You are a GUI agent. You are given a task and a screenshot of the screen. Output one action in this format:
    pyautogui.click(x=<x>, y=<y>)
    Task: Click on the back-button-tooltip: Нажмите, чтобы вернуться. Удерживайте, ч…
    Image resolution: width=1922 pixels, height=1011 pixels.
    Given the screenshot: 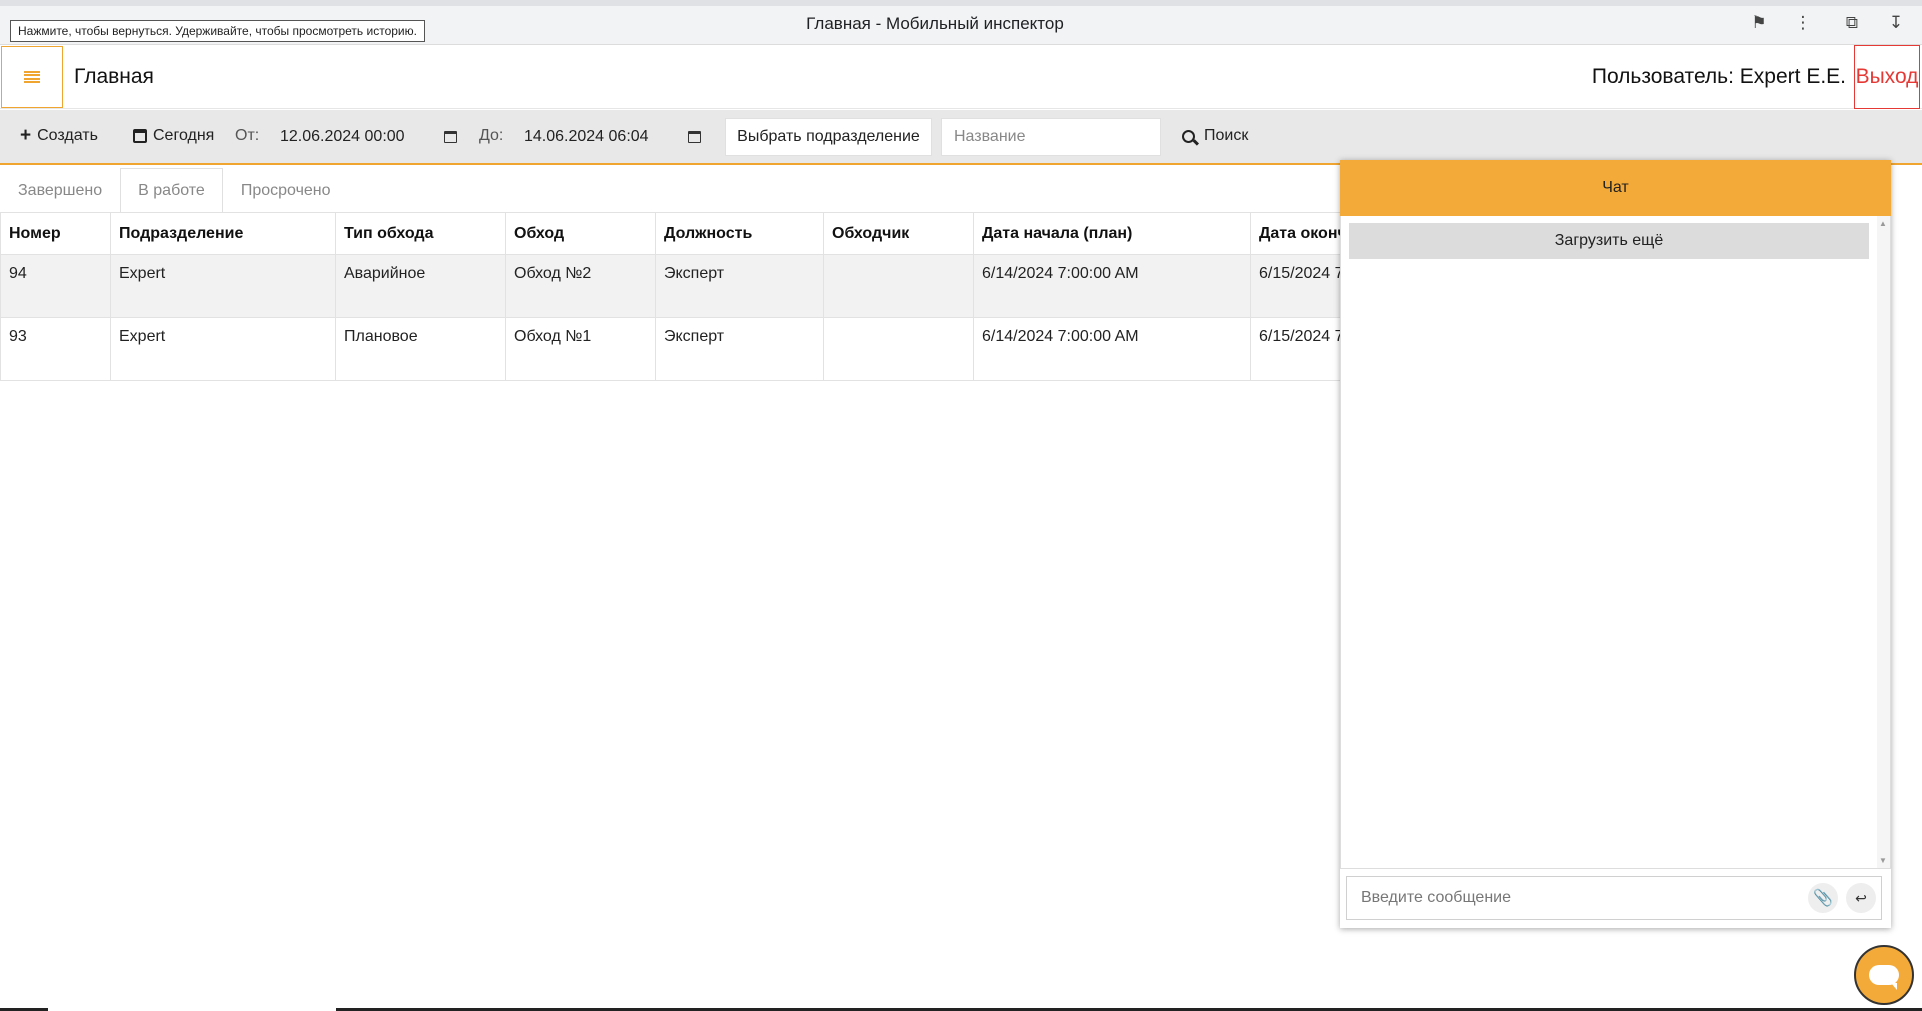 What is the action you would take?
    pyautogui.click(x=217, y=31)
    